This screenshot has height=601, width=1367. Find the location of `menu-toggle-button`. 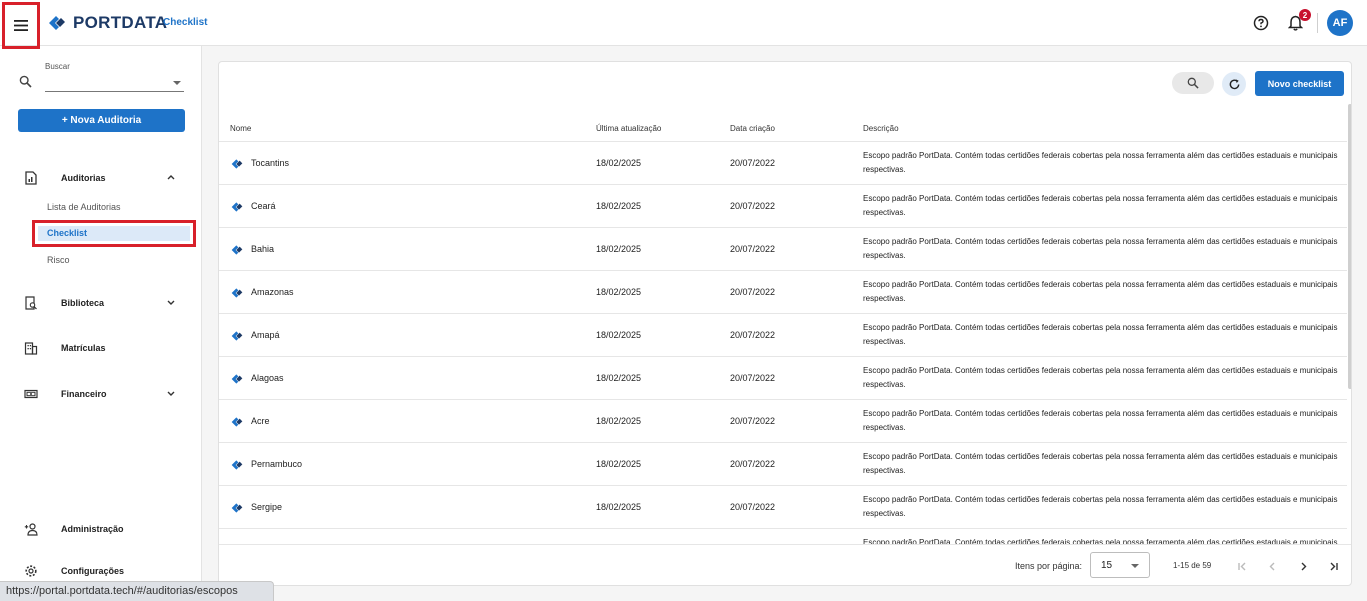

menu-toggle-button is located at coordinates (21, 25).